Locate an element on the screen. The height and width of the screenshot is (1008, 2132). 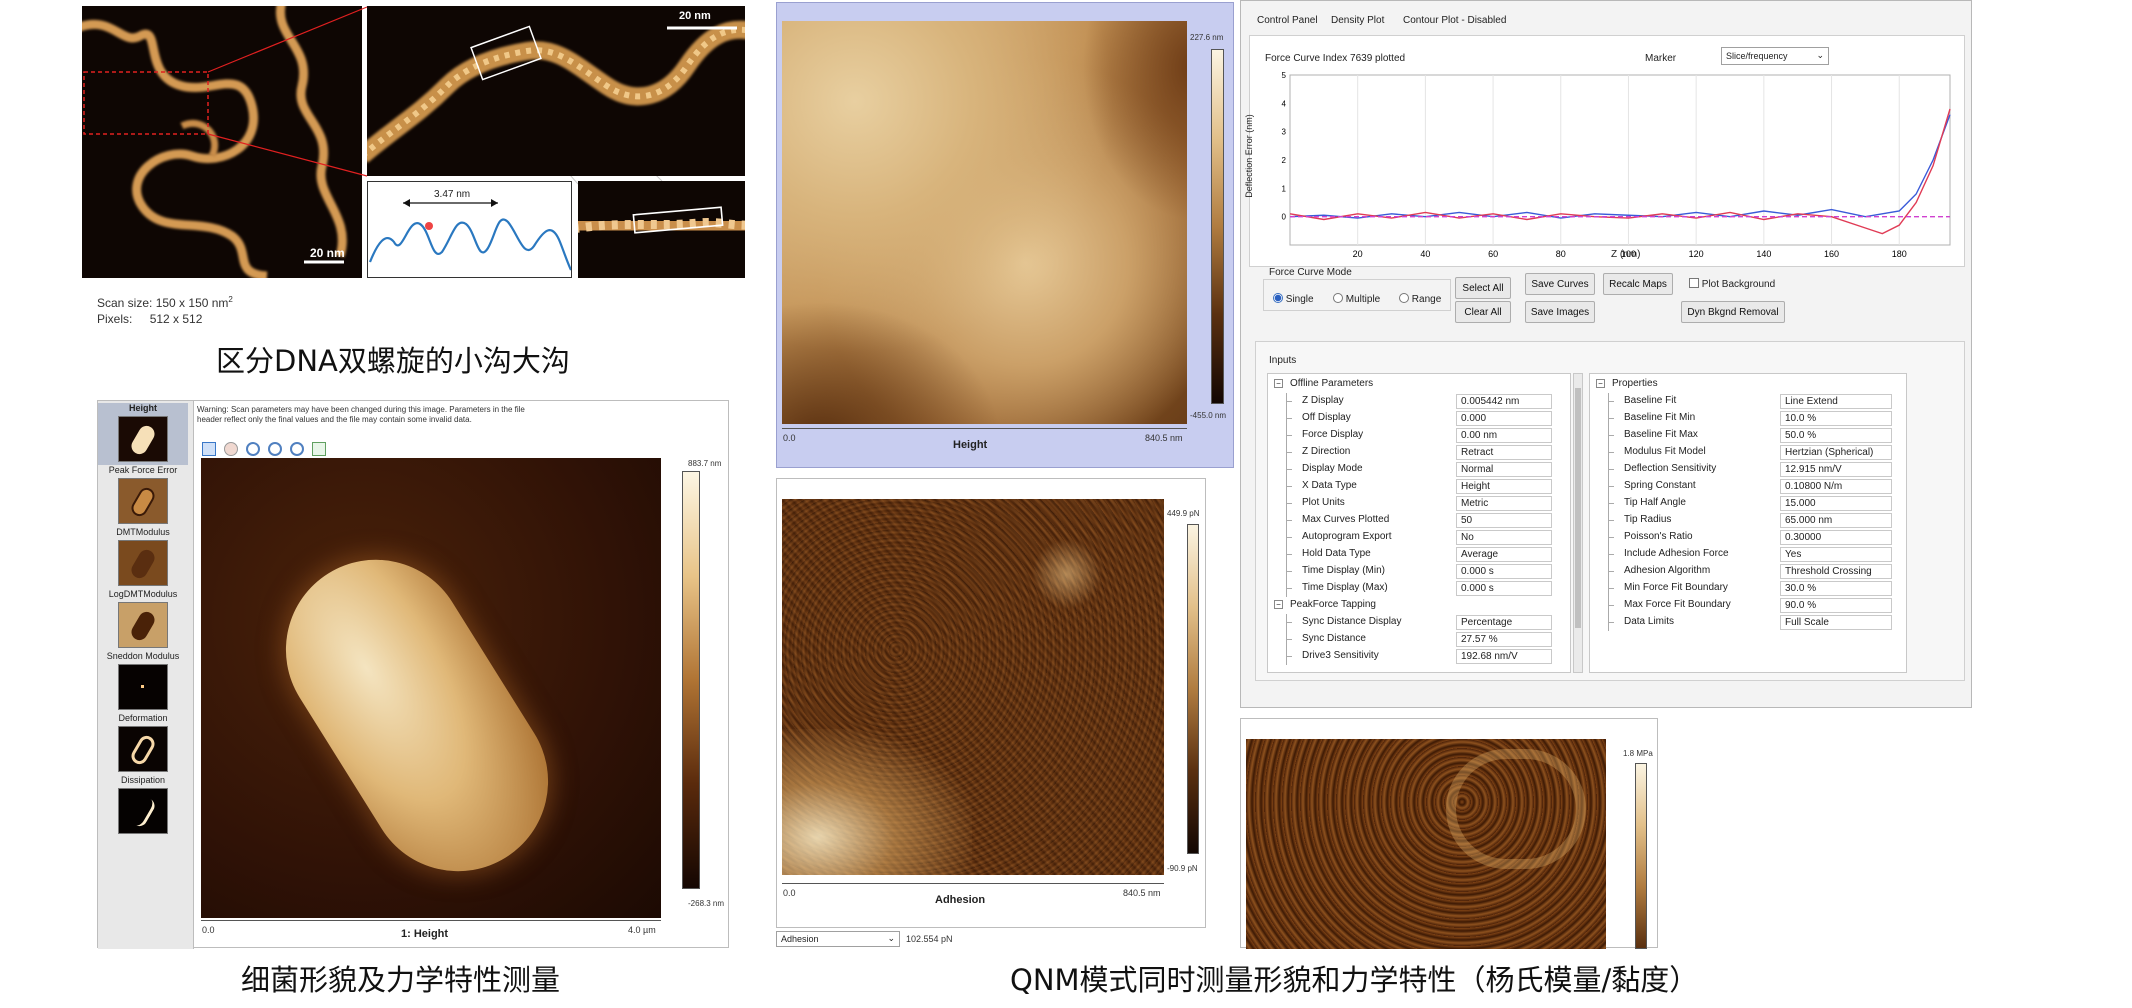
peakforce-header-row: − PeakForce Tapping is located at coordinates (1418, 605).